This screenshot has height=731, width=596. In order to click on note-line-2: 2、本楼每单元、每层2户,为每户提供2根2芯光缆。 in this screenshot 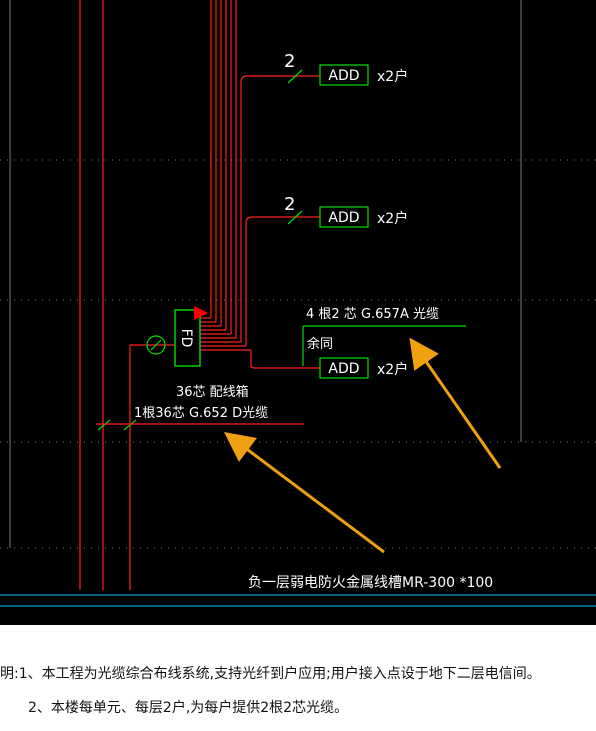, I will do `click(188, 708)`.